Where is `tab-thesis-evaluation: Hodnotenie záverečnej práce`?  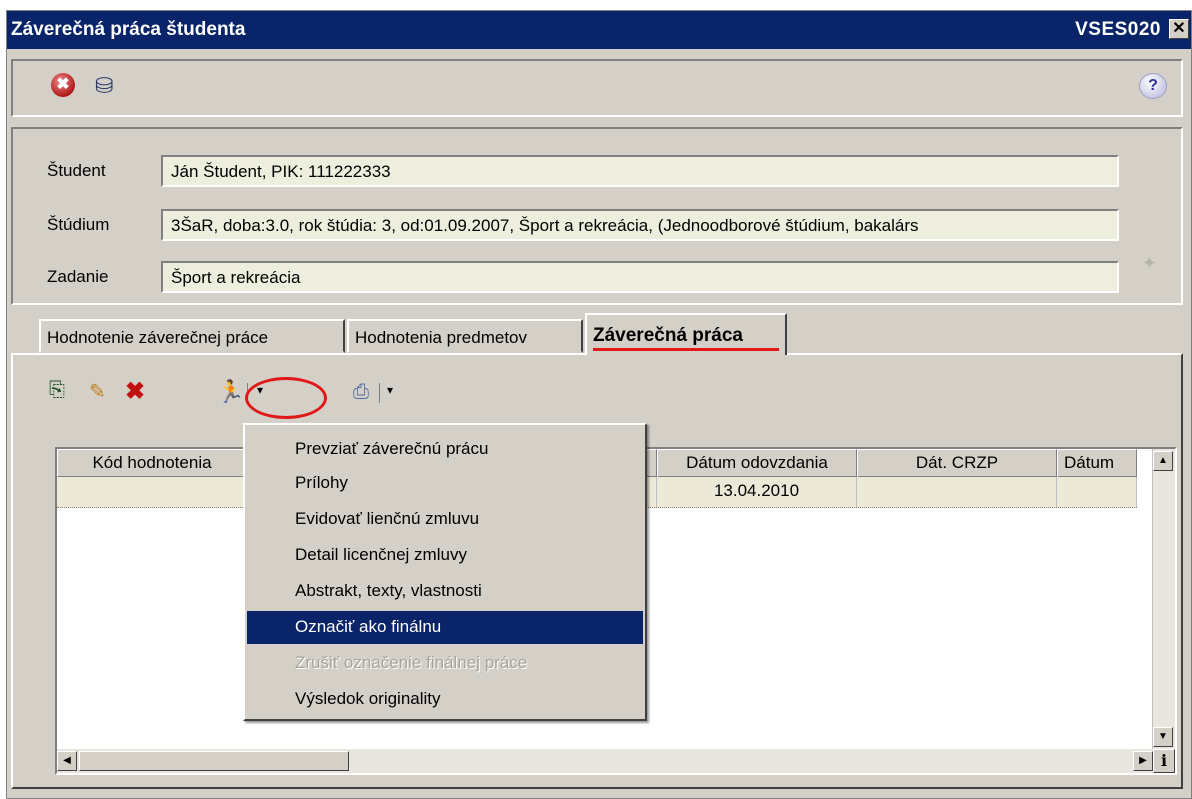
tab-thesis-evaluation: Hodnotenie záverečnej práce is located at coordinates (192, 336).